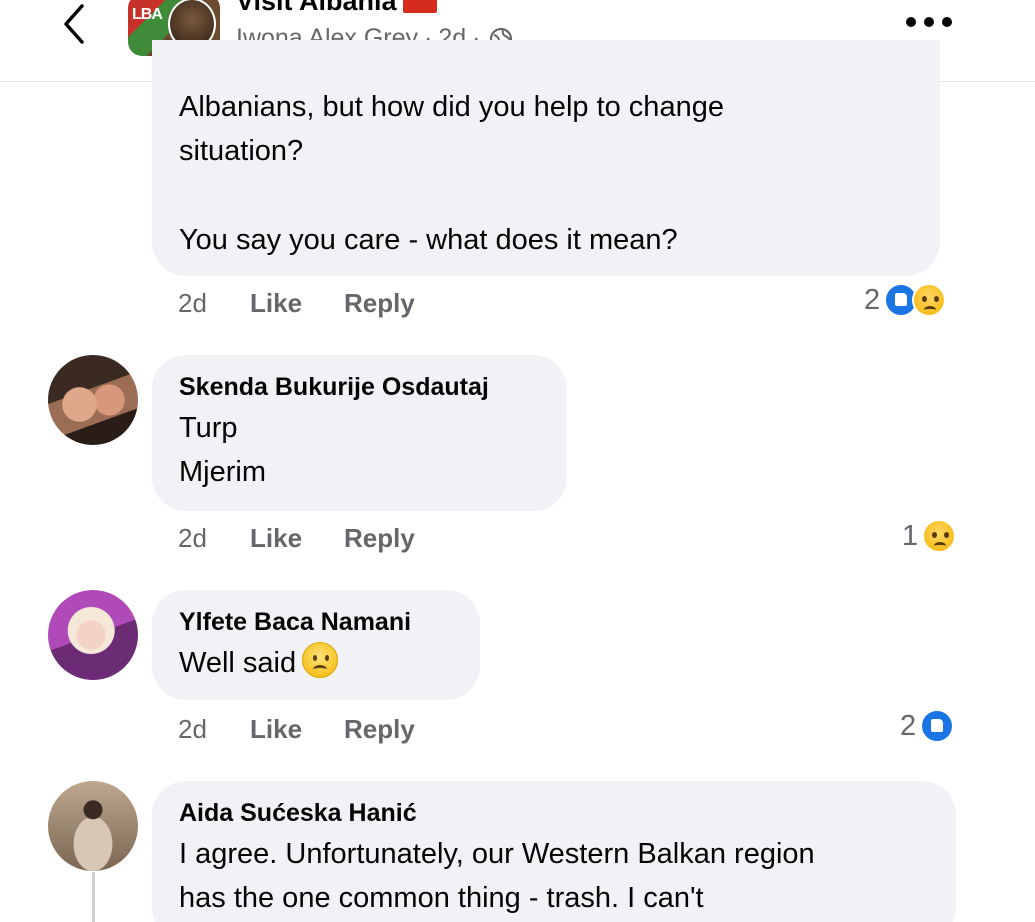  I want to click on chevron-left-icon, so click(74, 24).